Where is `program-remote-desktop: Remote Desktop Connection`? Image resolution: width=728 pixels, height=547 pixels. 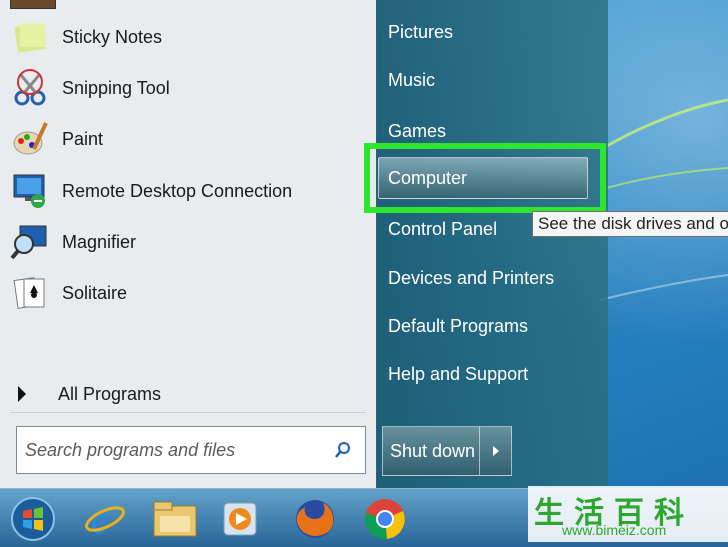
program-remote-desktop: Remote Desktop Connection is located at coordinates (188, 191).